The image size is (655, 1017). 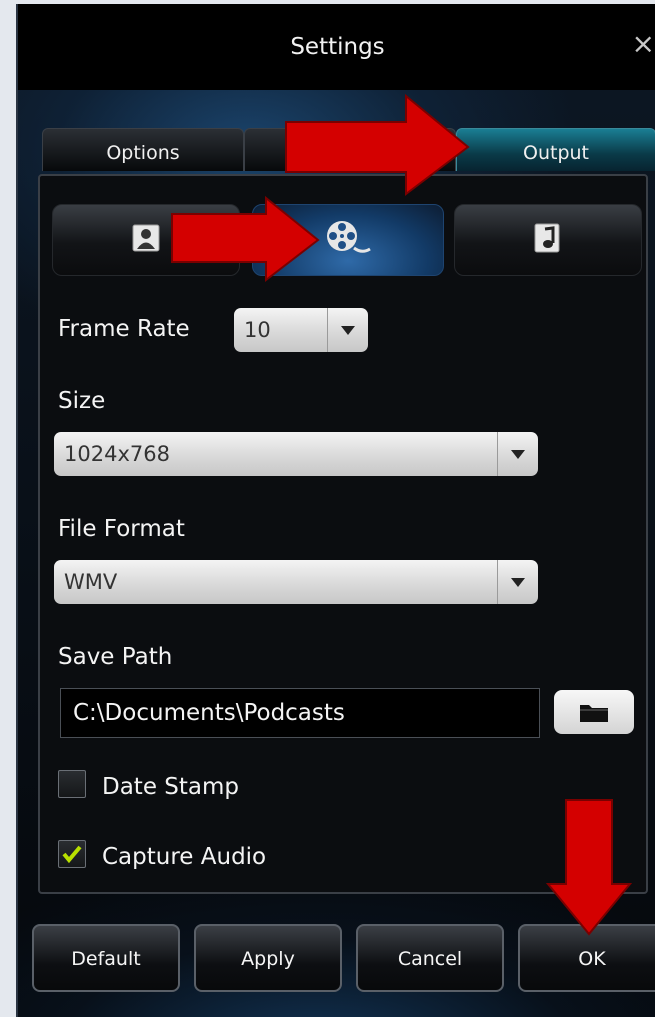 What do you see at coordinates (82, 401) in the screenshot?
I see `size-label: Size` at bounding box center [82, 401].